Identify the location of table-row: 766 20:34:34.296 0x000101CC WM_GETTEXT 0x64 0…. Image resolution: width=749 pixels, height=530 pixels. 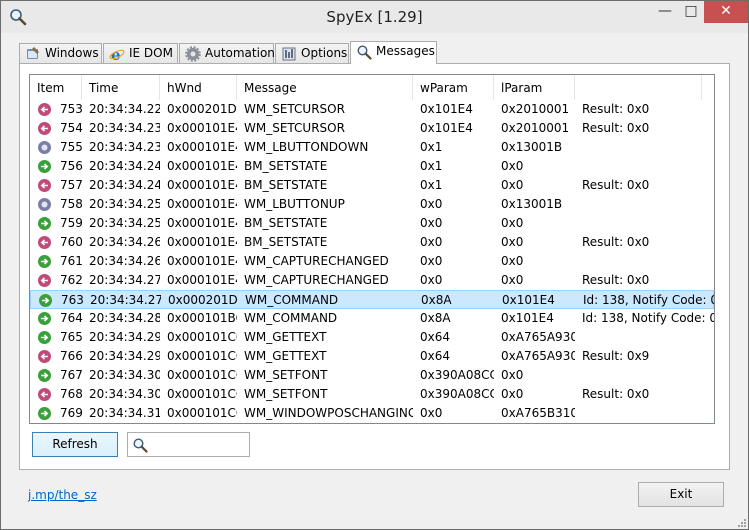
(372, 356).